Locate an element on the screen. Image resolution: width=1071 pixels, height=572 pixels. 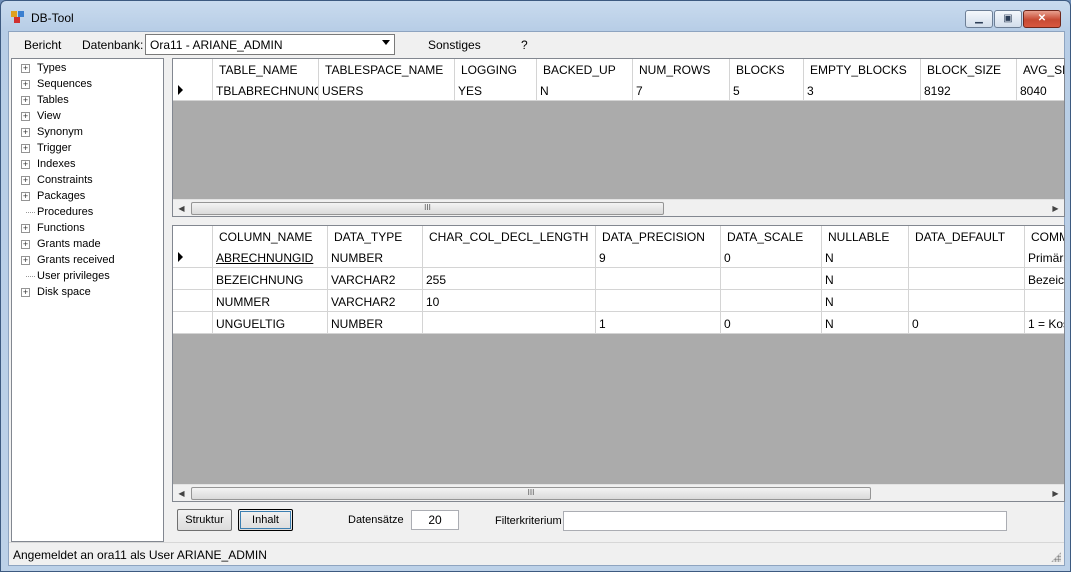
column-header: NUM_ROWS is located at coordinates (681, 69).